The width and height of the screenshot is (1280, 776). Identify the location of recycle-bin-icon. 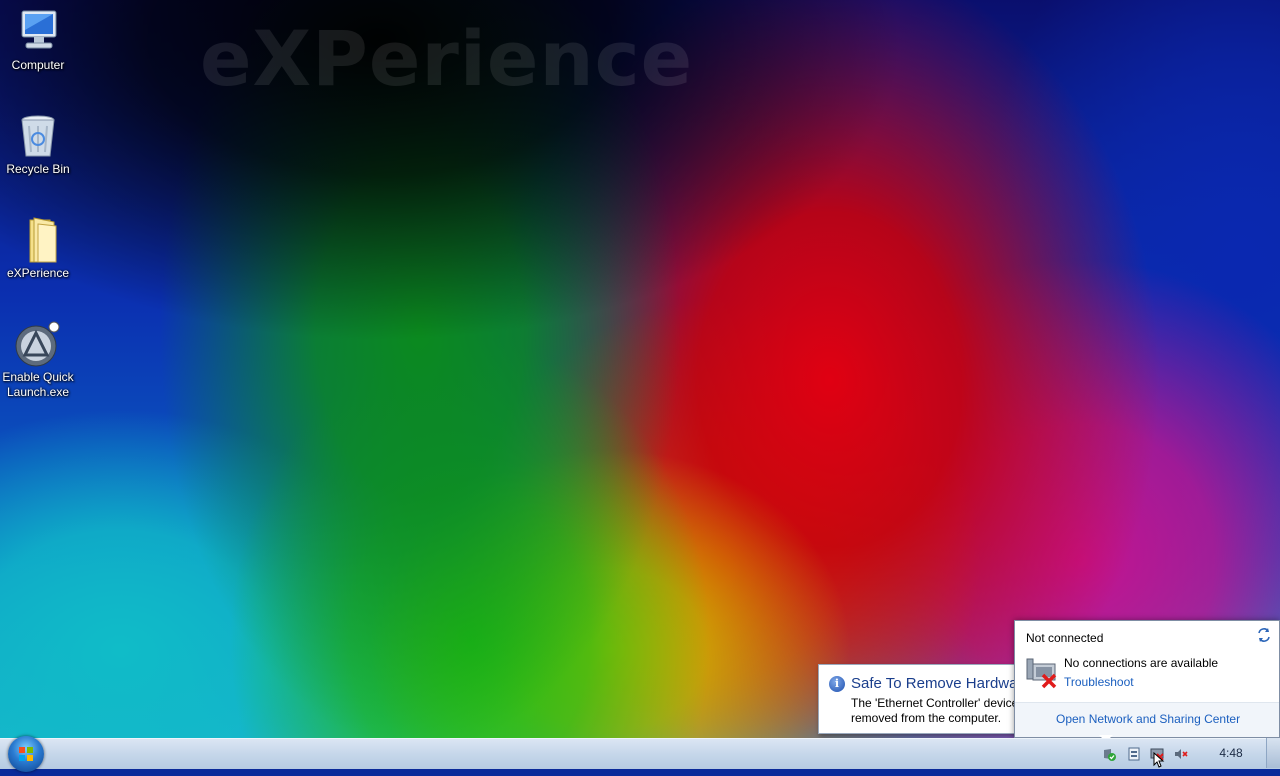
(38, 136).